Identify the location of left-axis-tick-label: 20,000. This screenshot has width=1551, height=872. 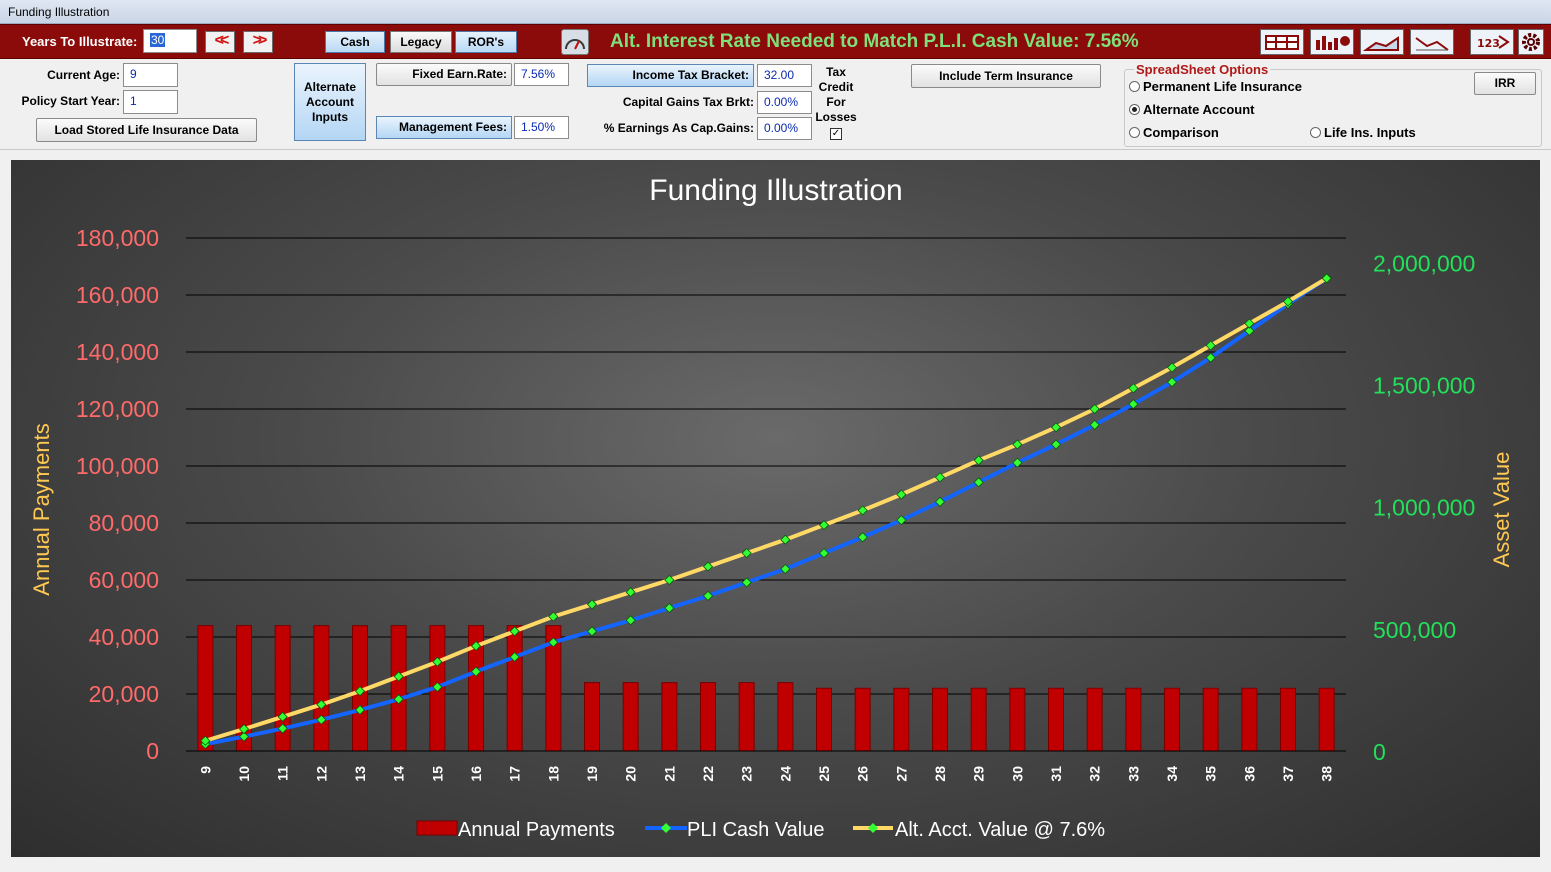
(124, 694).